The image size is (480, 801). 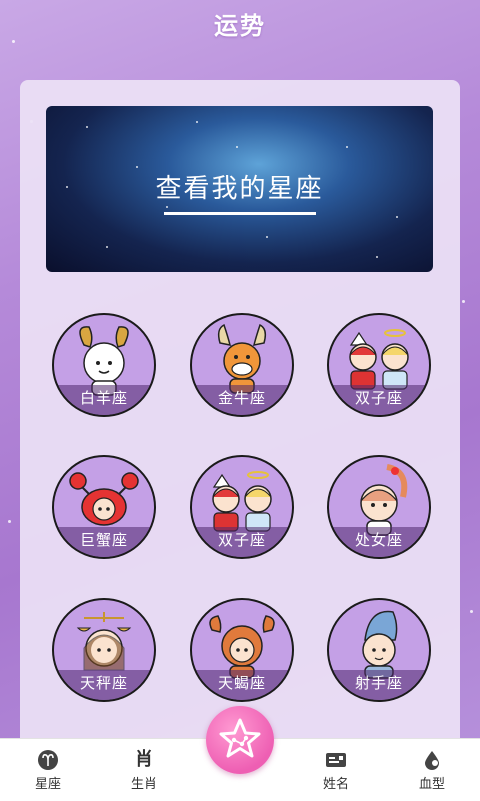 I want to click on tab-label: 生肖, so click(x=143, y=784).